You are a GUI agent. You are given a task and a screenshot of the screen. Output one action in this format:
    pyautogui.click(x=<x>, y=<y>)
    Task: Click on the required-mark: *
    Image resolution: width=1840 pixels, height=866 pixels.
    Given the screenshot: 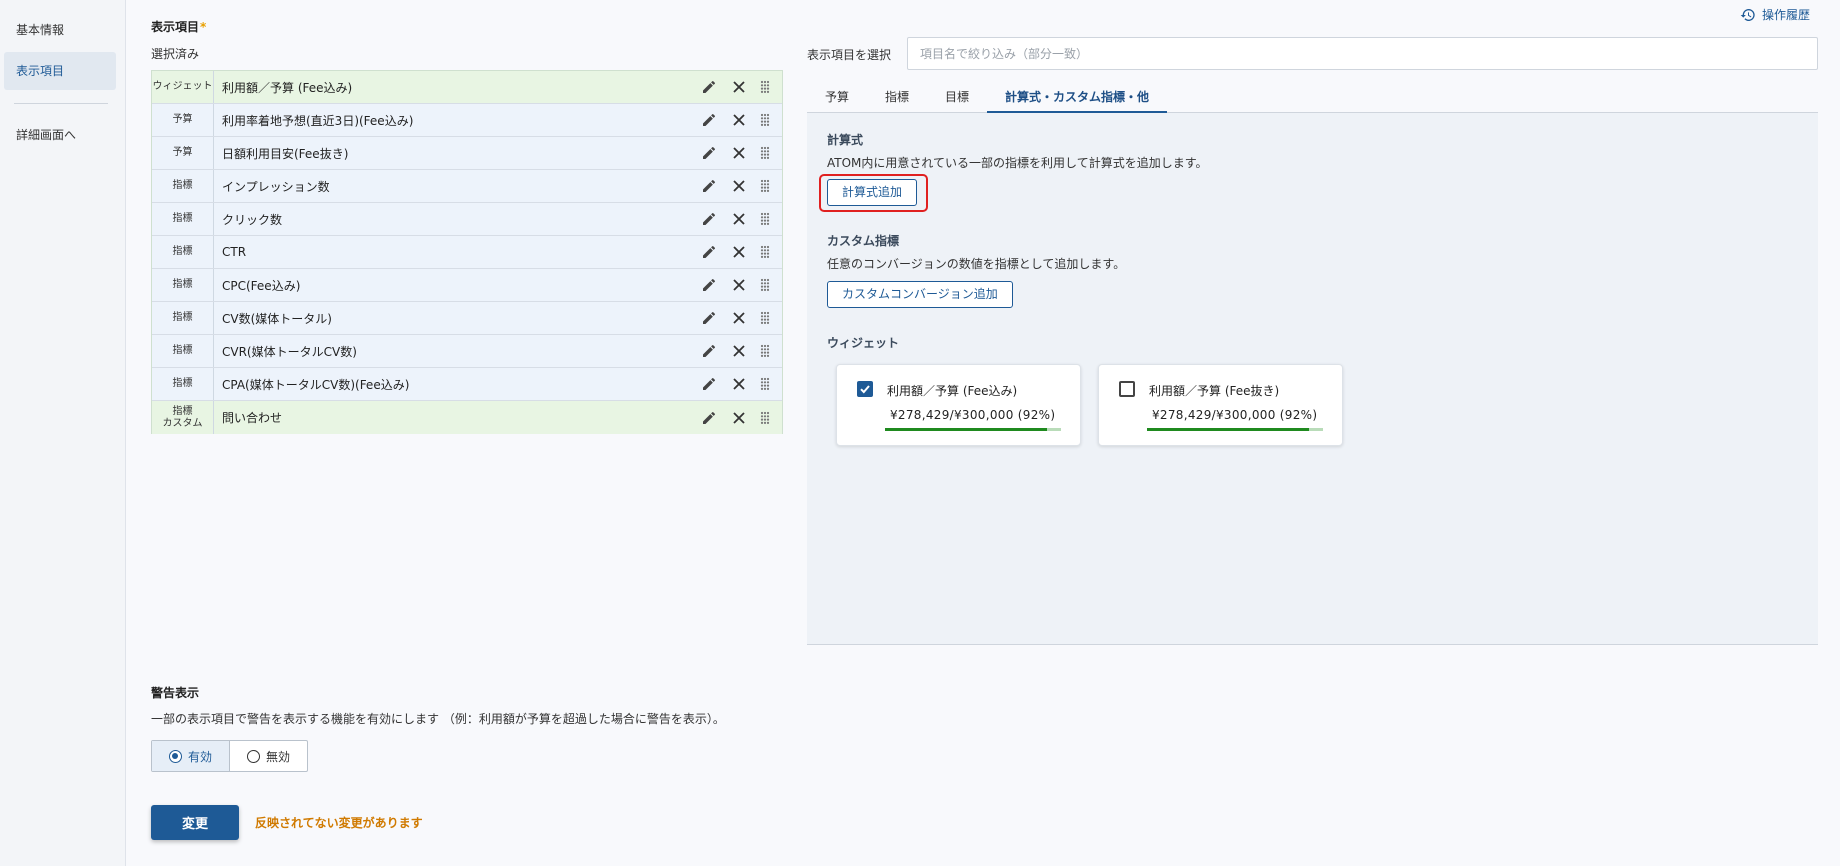 What is the action you would take?
    pyautogui.click(x=203, y=27)
    